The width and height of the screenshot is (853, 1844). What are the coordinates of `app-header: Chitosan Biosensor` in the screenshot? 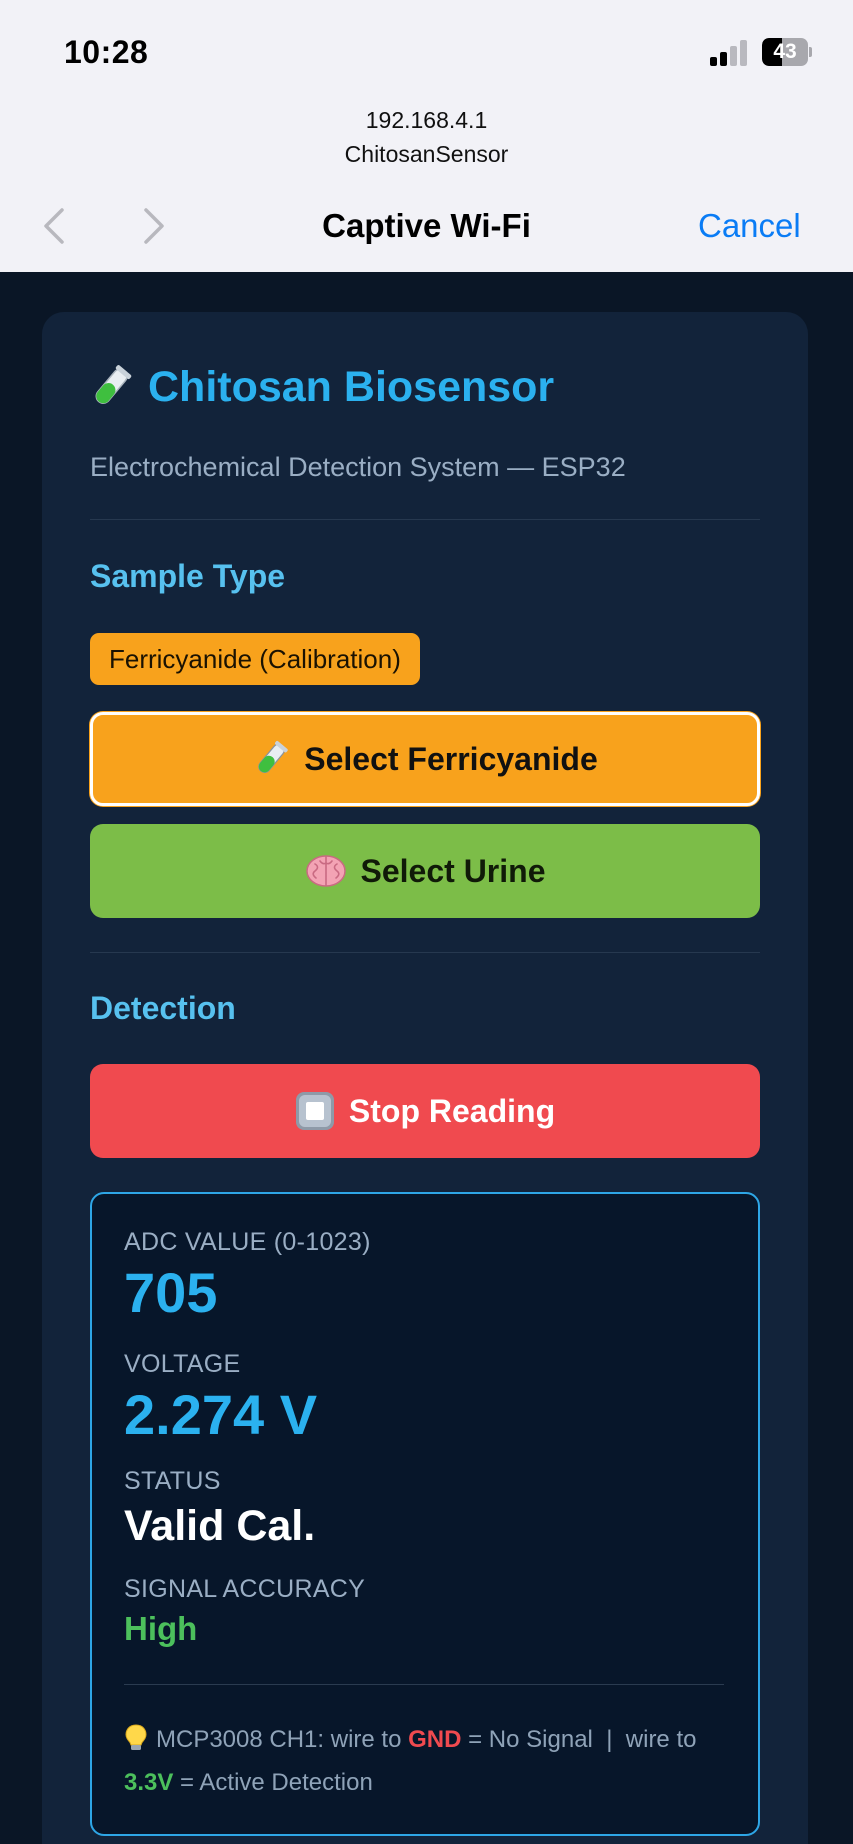 It's located at (321, 387).